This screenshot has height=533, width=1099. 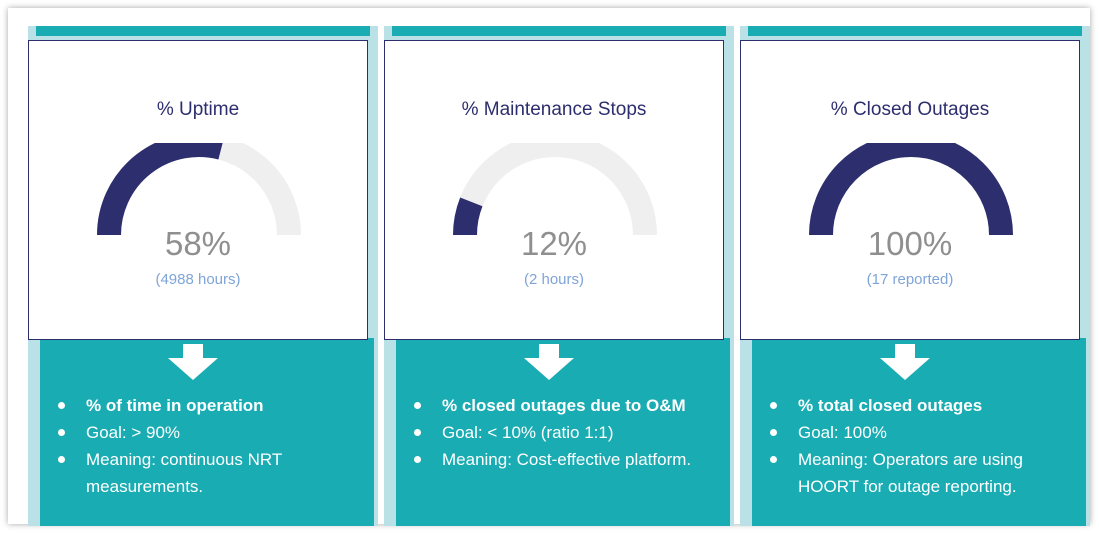 What do you see at coordinates (923, 432) in the screenshot?
I see `list-item: Goal: 100%` at bounding box center [923, 432].